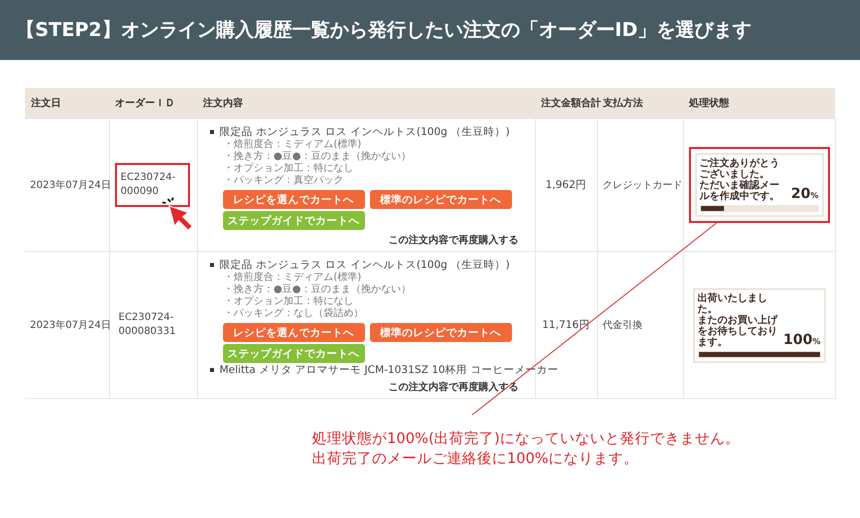 This screenshot has width=860, height=518. I want to click on banner-title: 【STEP2】オンライン購入履歴一覧から発行したい注文の「オーダーID」を選びます, so click(384, 30).